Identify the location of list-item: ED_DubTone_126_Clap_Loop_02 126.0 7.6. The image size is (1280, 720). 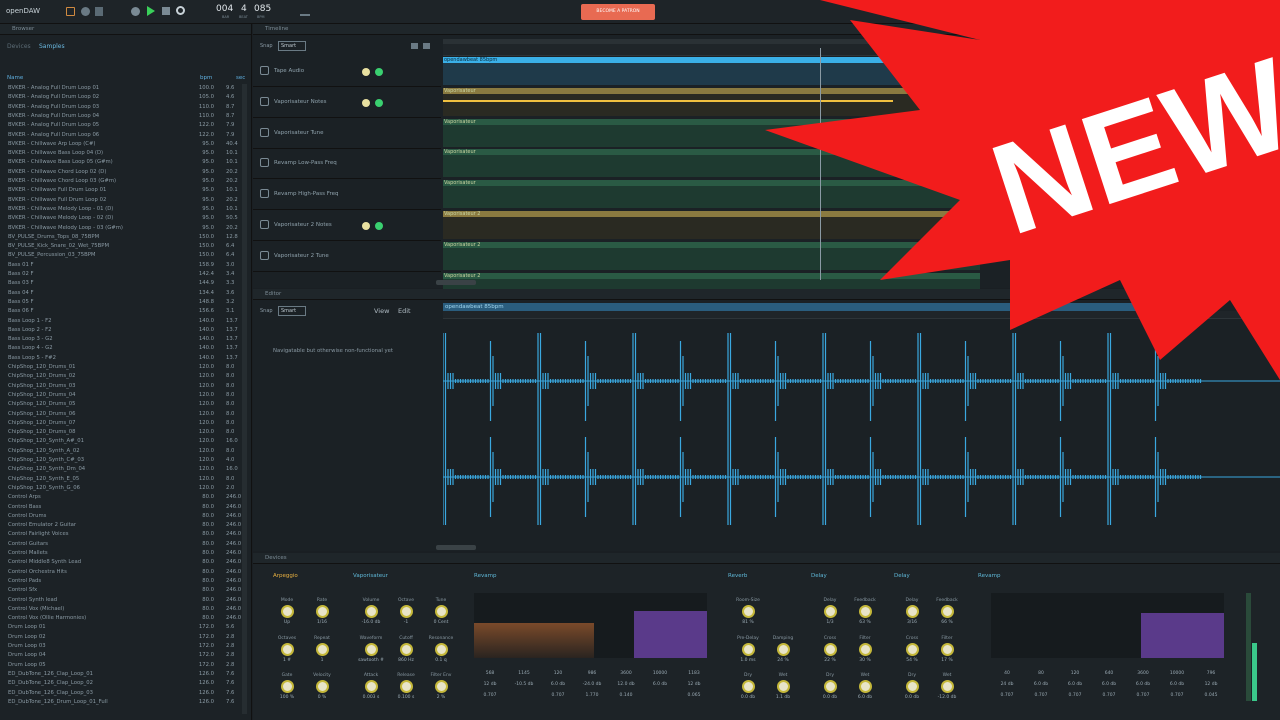
(120, 683).